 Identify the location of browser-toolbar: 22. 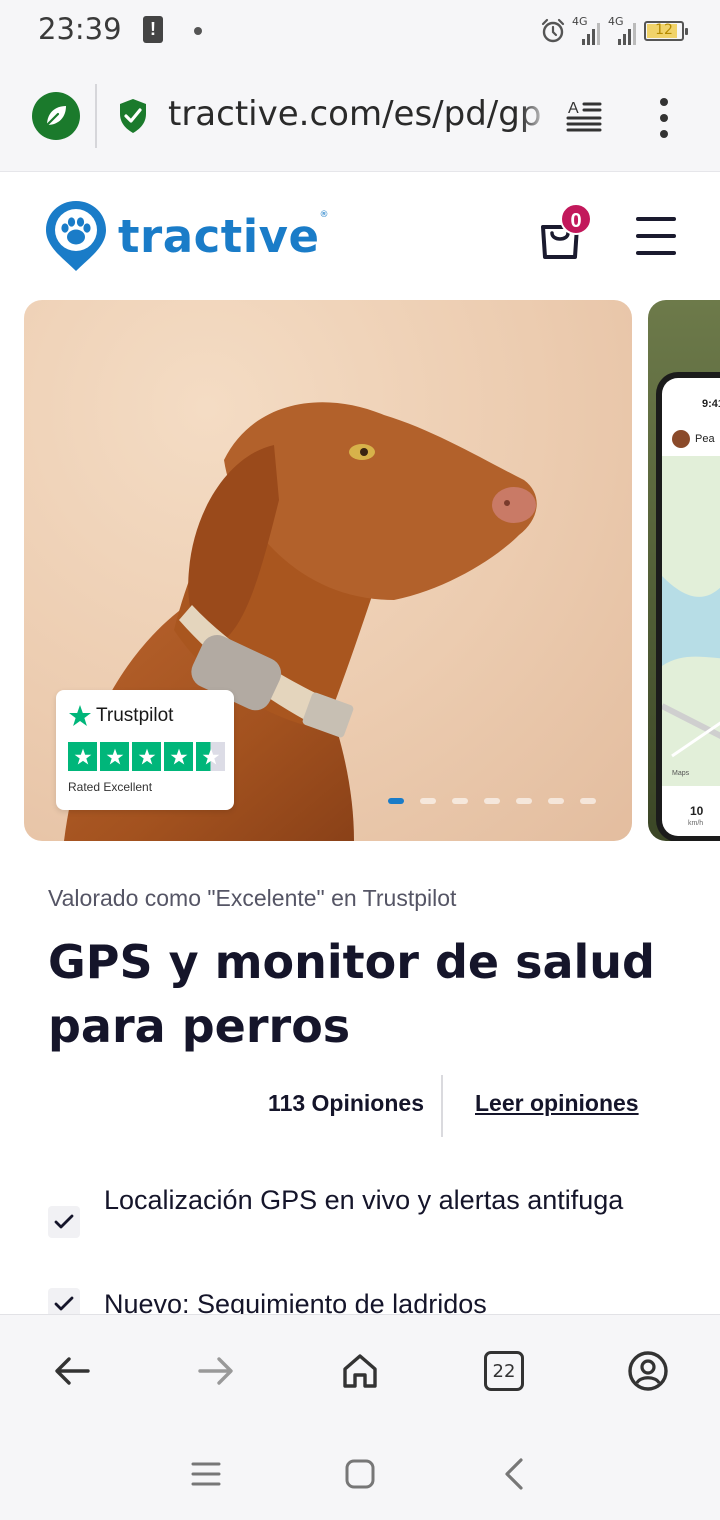
(360, 1372).